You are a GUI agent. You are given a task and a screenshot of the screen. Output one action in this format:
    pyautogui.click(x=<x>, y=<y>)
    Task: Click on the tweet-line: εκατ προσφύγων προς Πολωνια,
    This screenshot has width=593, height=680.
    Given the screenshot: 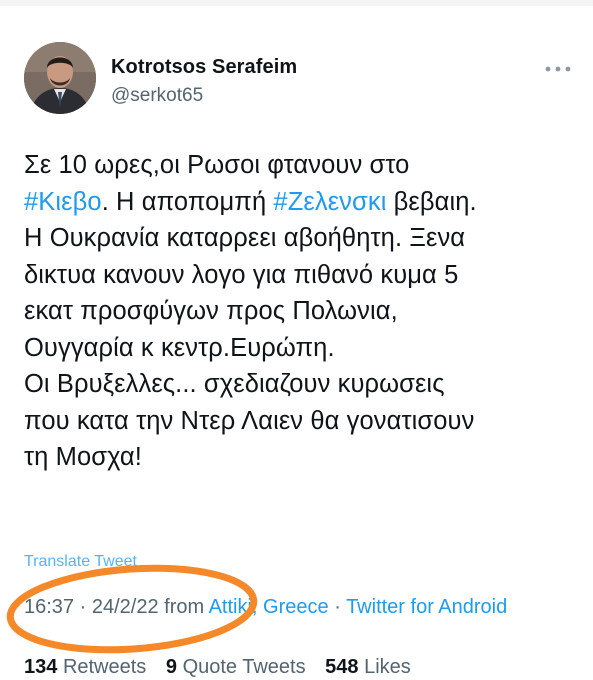 What is the action you would take?
    pyautogui.click(x=211, y=311)
    